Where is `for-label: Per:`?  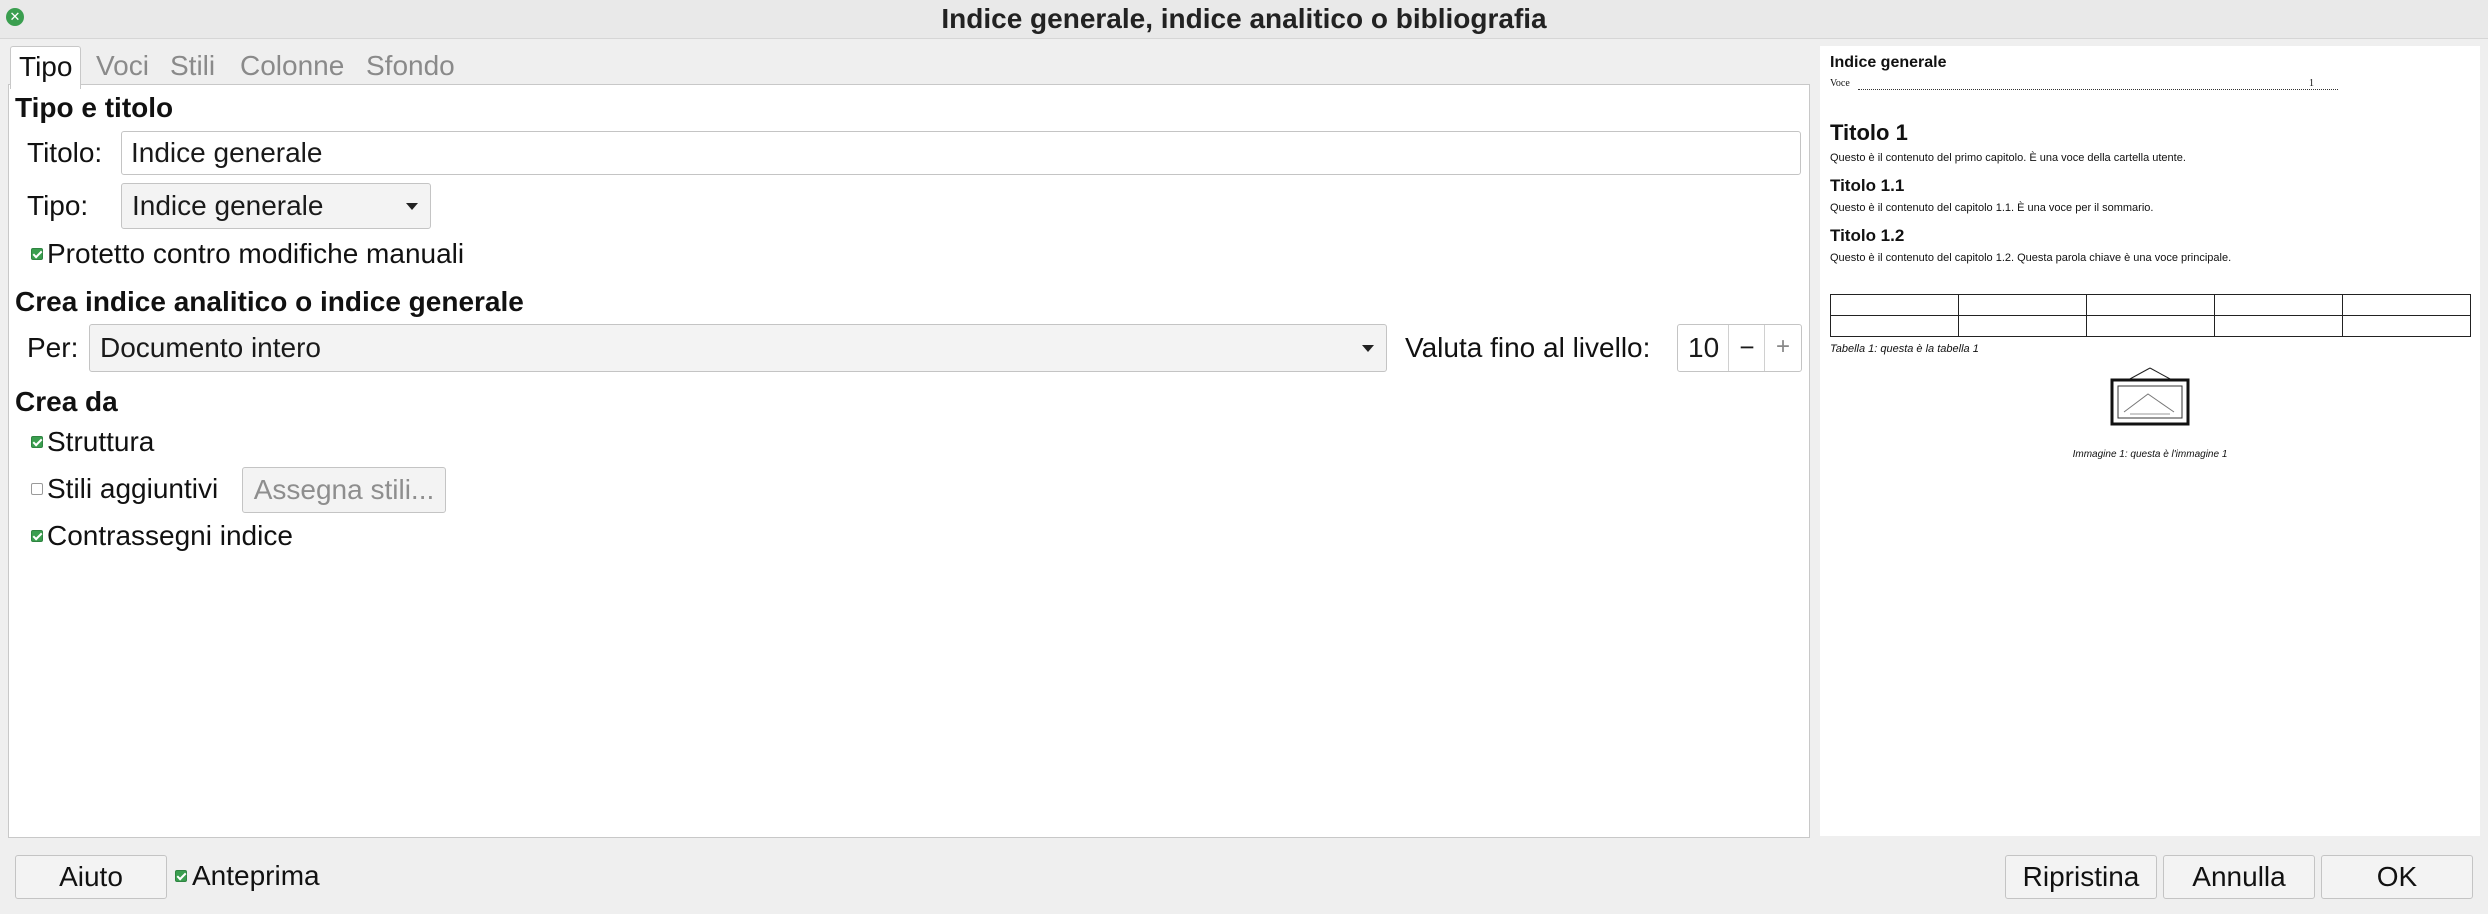 for-label: Per: is located at coordinates (53, 347).